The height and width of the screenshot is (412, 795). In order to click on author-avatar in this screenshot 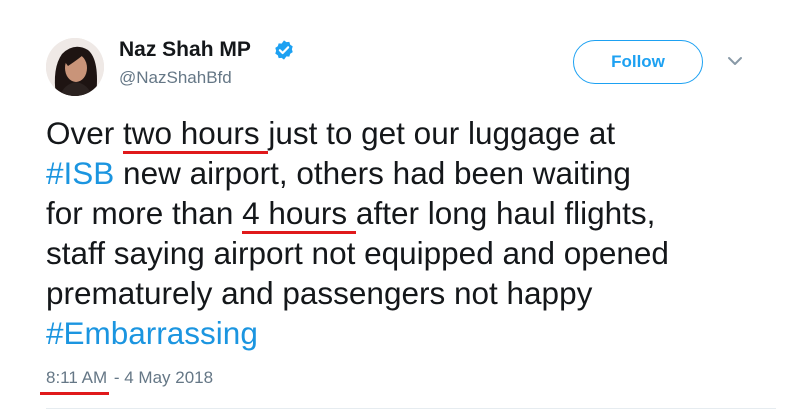, I will do `click(75, 67)`.